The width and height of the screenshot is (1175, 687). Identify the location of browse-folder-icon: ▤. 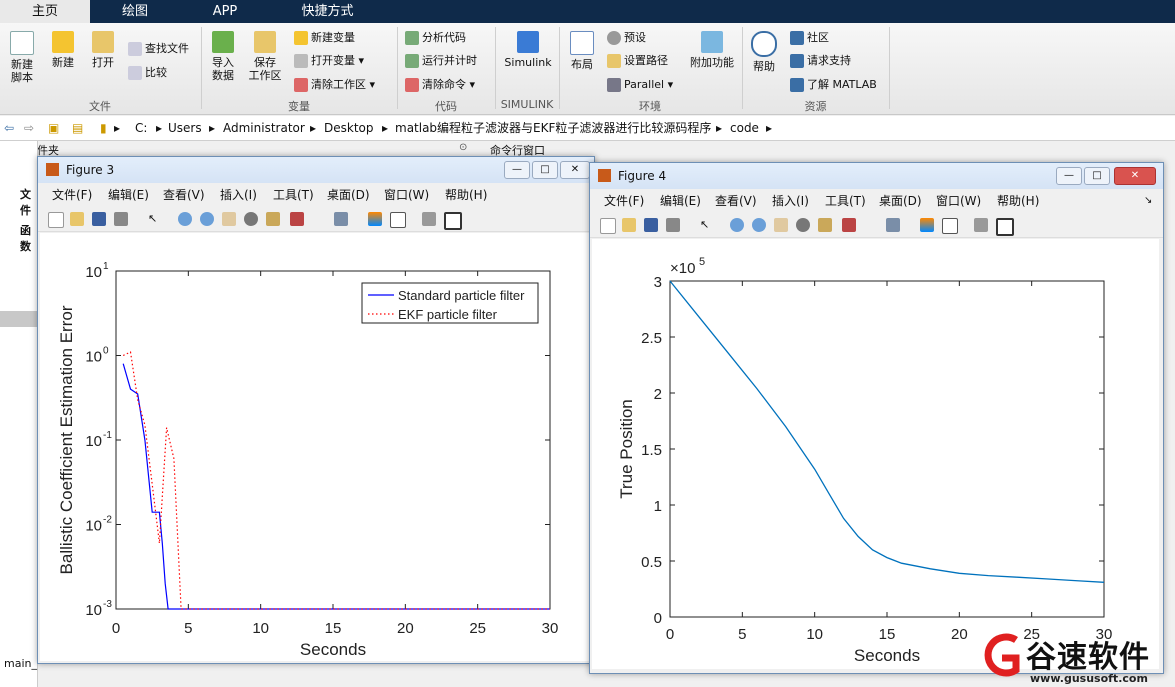
(77, 128).